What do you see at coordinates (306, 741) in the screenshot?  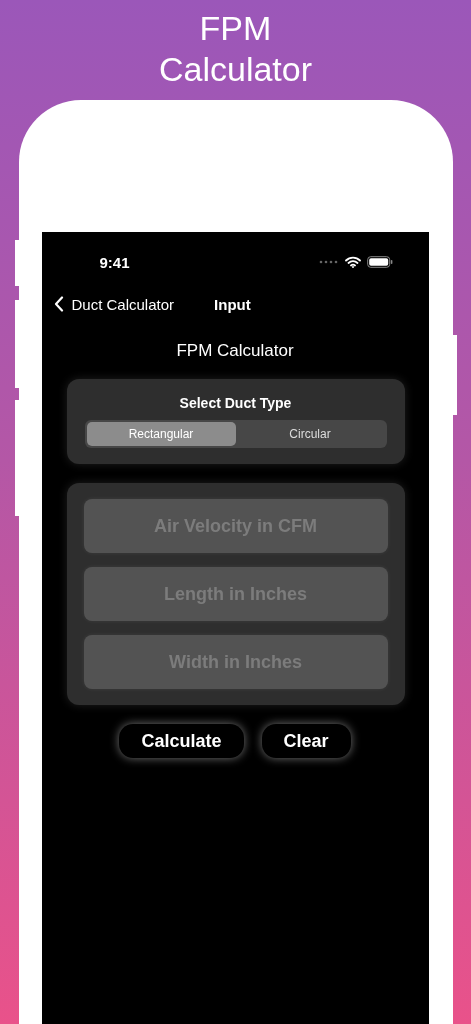 I see `action-button: Clear` at bounding box center [306, 741].